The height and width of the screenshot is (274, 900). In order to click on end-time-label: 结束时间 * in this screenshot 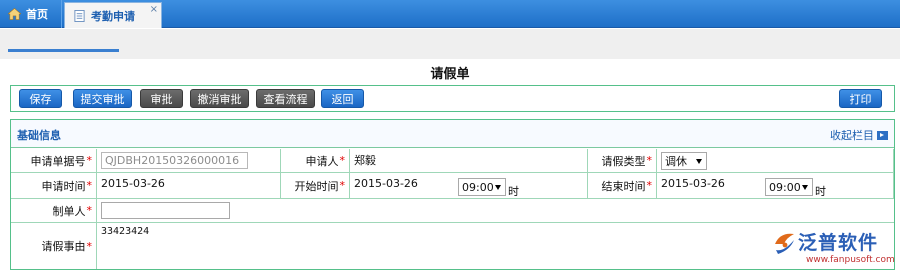, I will do `click(622, 186)`.